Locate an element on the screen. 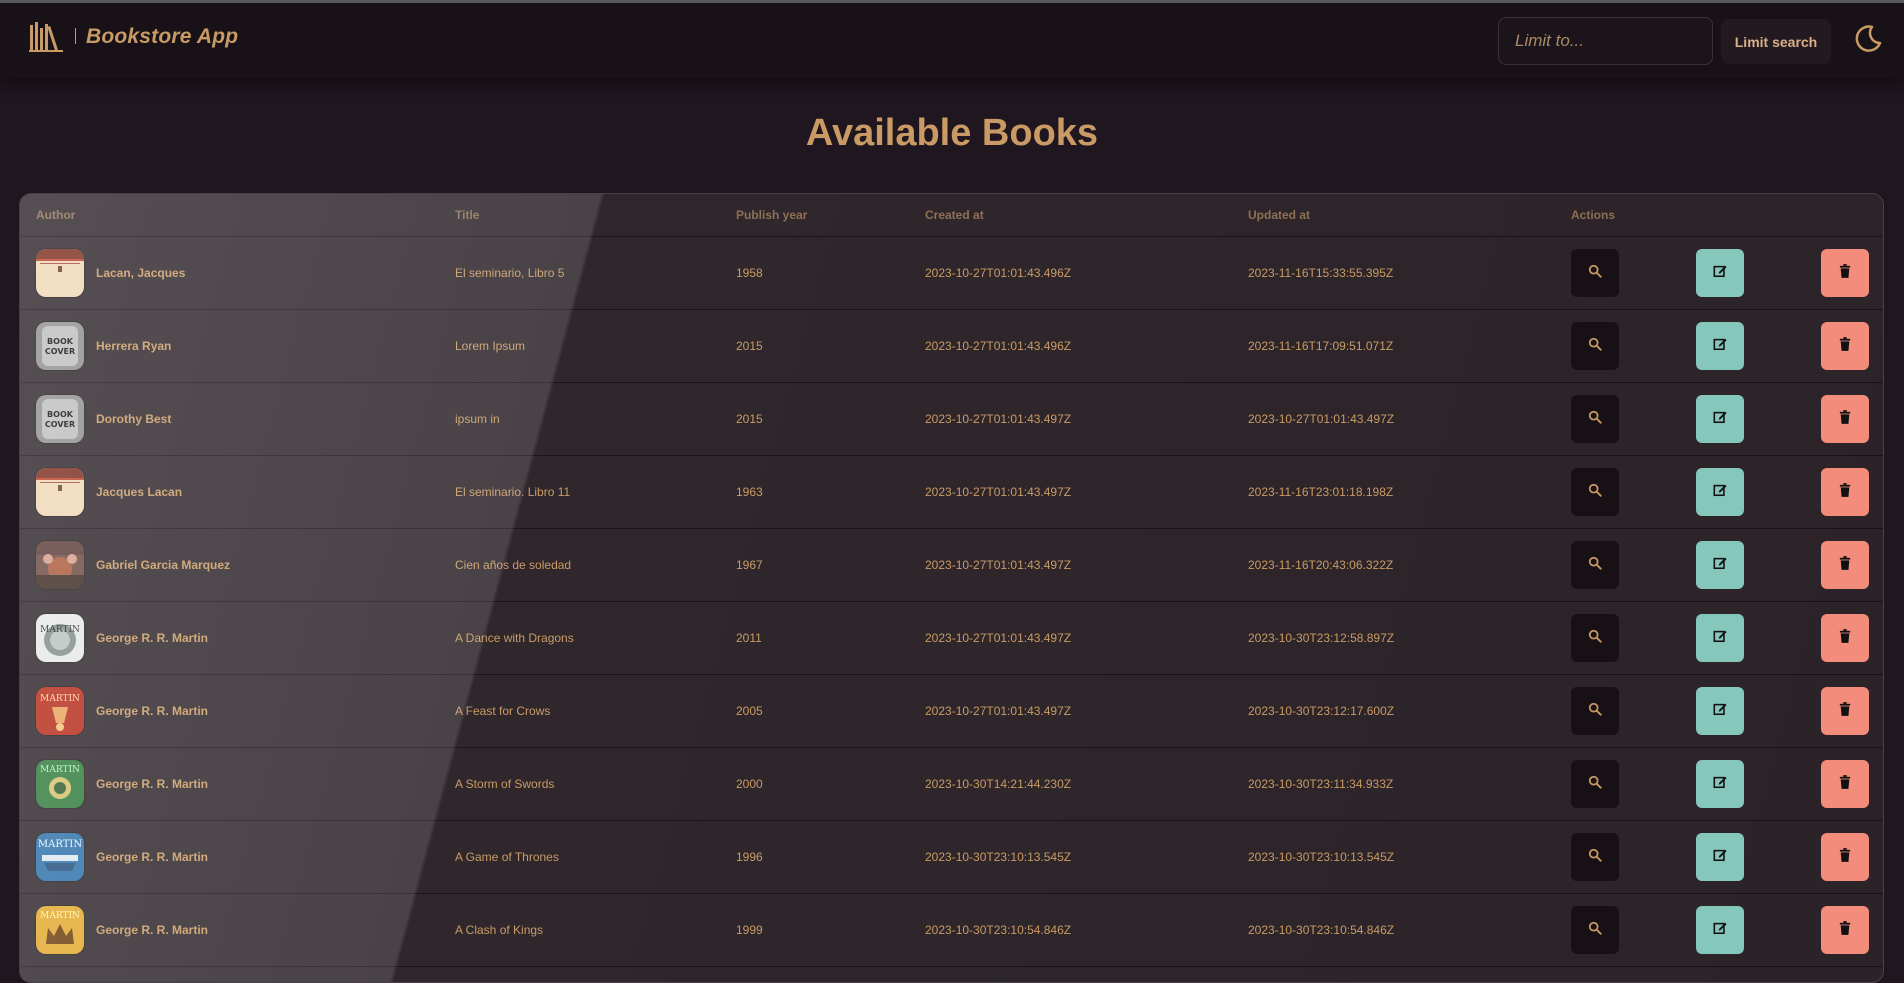  title-cell: A Storm of Swords is located at coordinates (505, 783).